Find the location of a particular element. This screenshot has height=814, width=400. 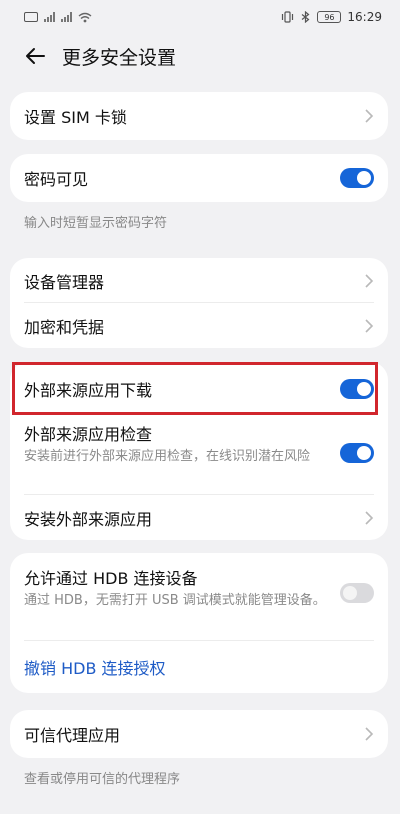

signal-2-icon is located at coordinates (66, 17).